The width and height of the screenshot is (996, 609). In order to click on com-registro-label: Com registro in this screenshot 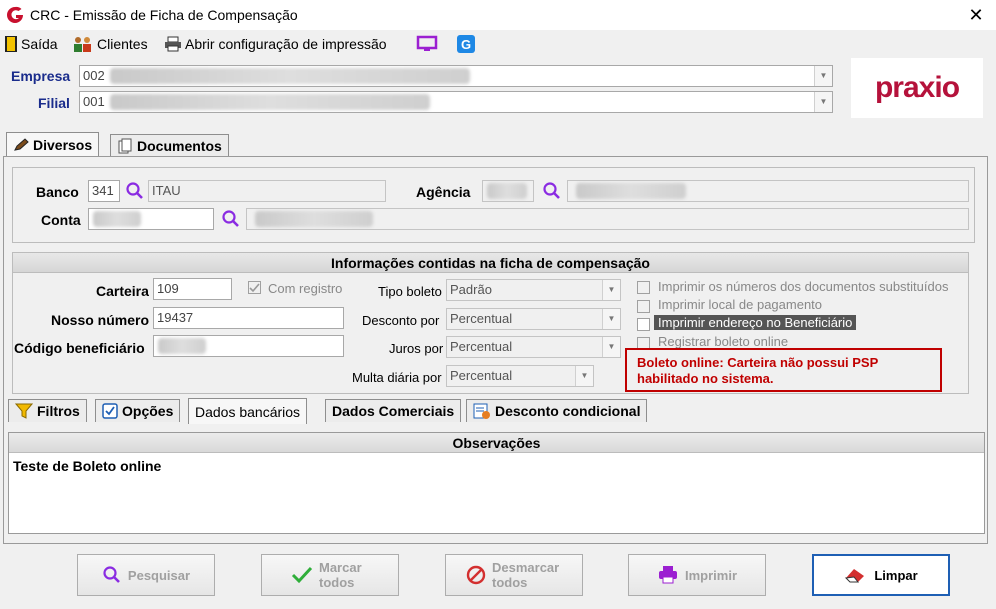, I will do `click(305, 288)`.